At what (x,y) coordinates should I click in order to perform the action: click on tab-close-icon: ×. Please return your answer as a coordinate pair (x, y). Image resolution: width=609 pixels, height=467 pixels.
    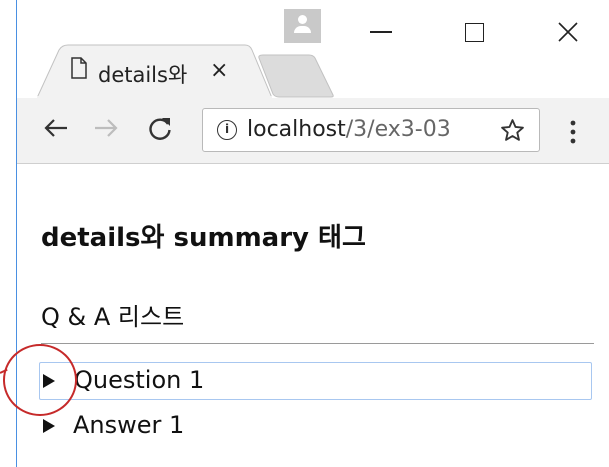
    Looking at the image, I should click on (219, 71).